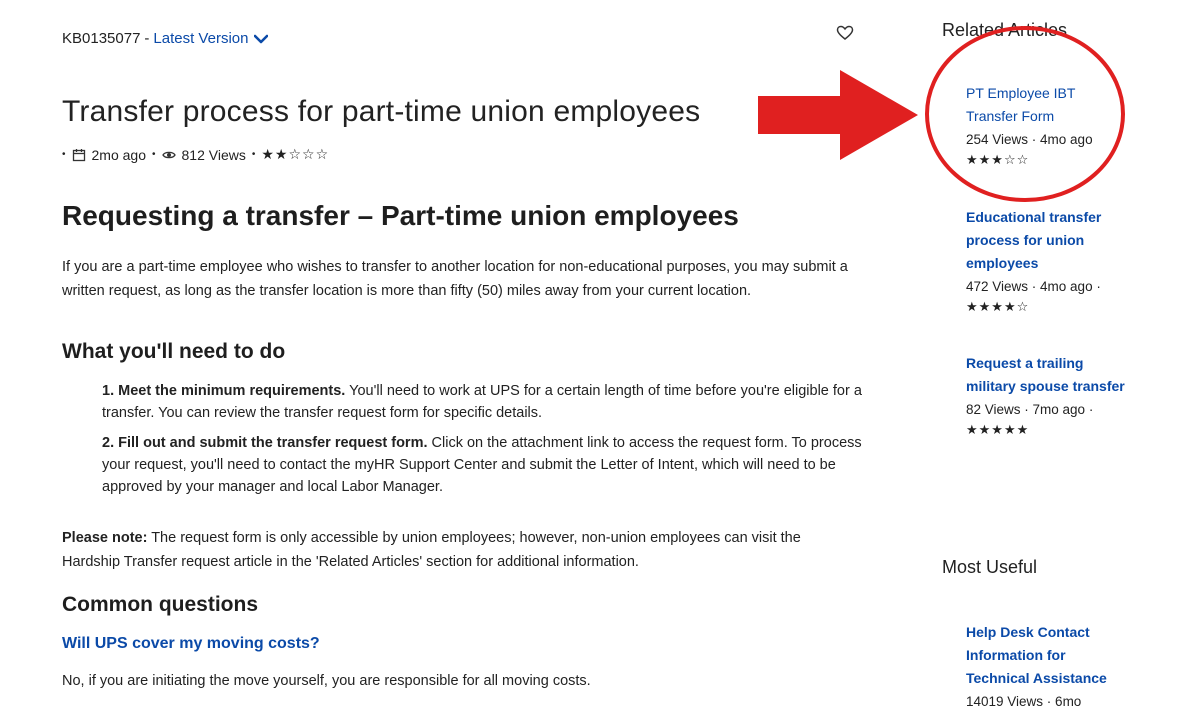 The image size is (1196, 714). Describe the element at coordinates (845, 33) in the screenshot. I see `heart-icon` at that location.